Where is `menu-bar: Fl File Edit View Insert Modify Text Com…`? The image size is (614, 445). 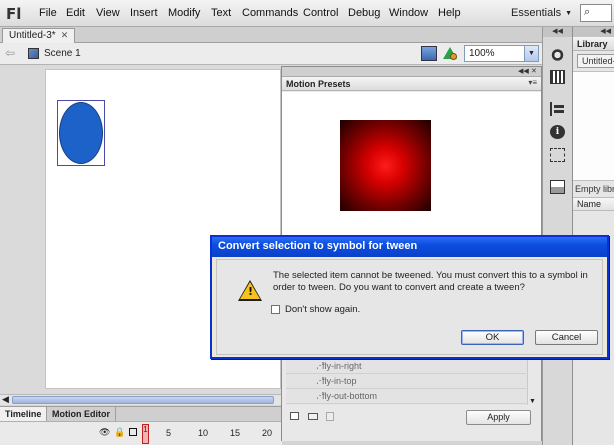 menu-bar: Fl File Edit View Insert Modify Text Com… is located at coordinates (307, 13).